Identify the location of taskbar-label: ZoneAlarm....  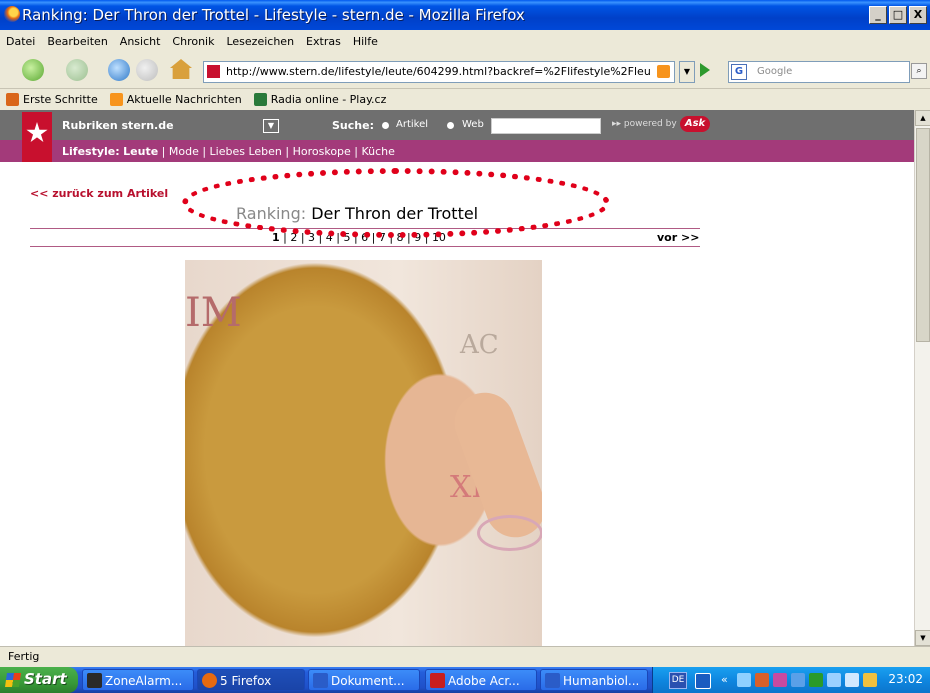
(144, 681).